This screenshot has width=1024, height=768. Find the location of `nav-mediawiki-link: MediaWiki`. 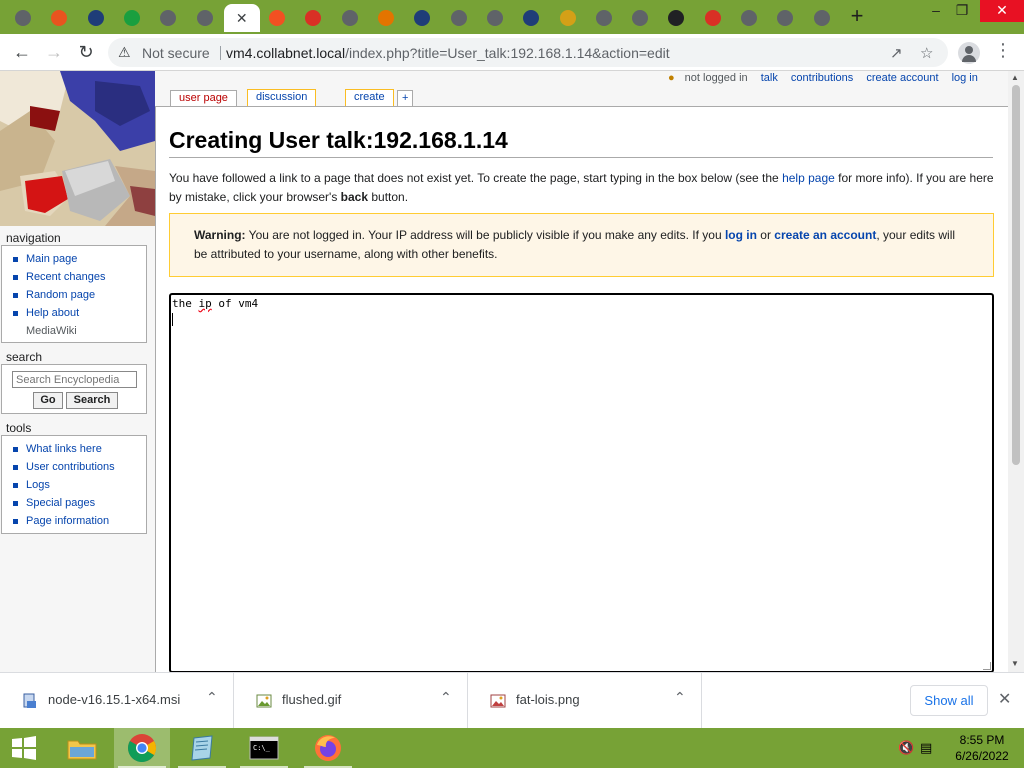

nav-mediawiki-link: MediaWiki is located at coordinates (51, 331).